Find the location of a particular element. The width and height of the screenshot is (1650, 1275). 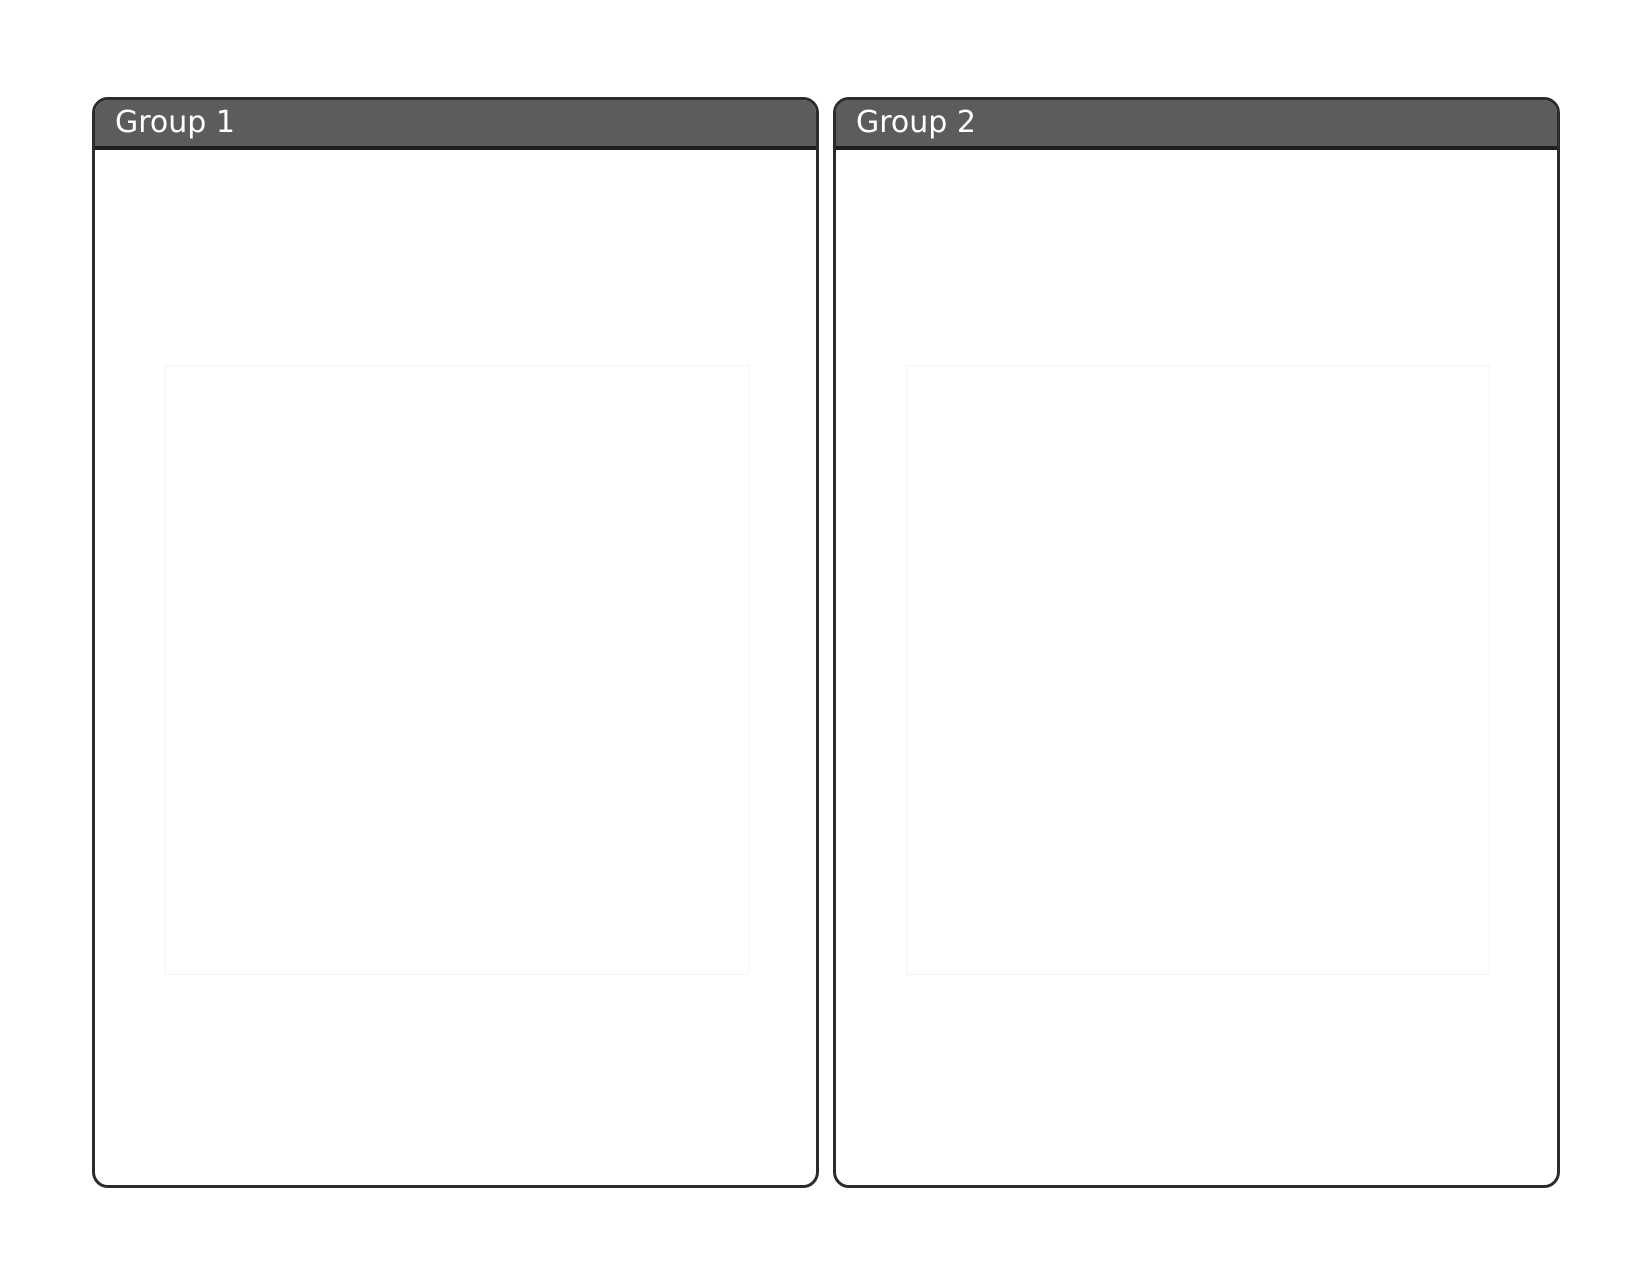

group-1-title: Group 1 is located at coordinates (175, 122).